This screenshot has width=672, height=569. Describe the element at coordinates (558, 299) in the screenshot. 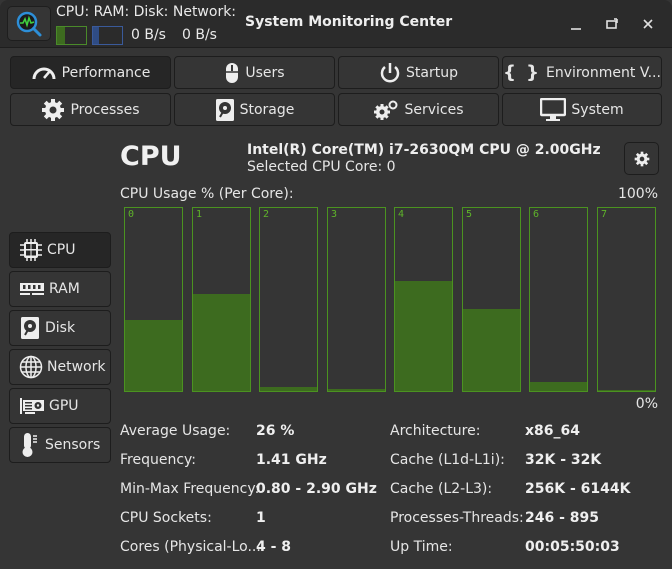

I see `cpu-core-graph: 6` at that location.